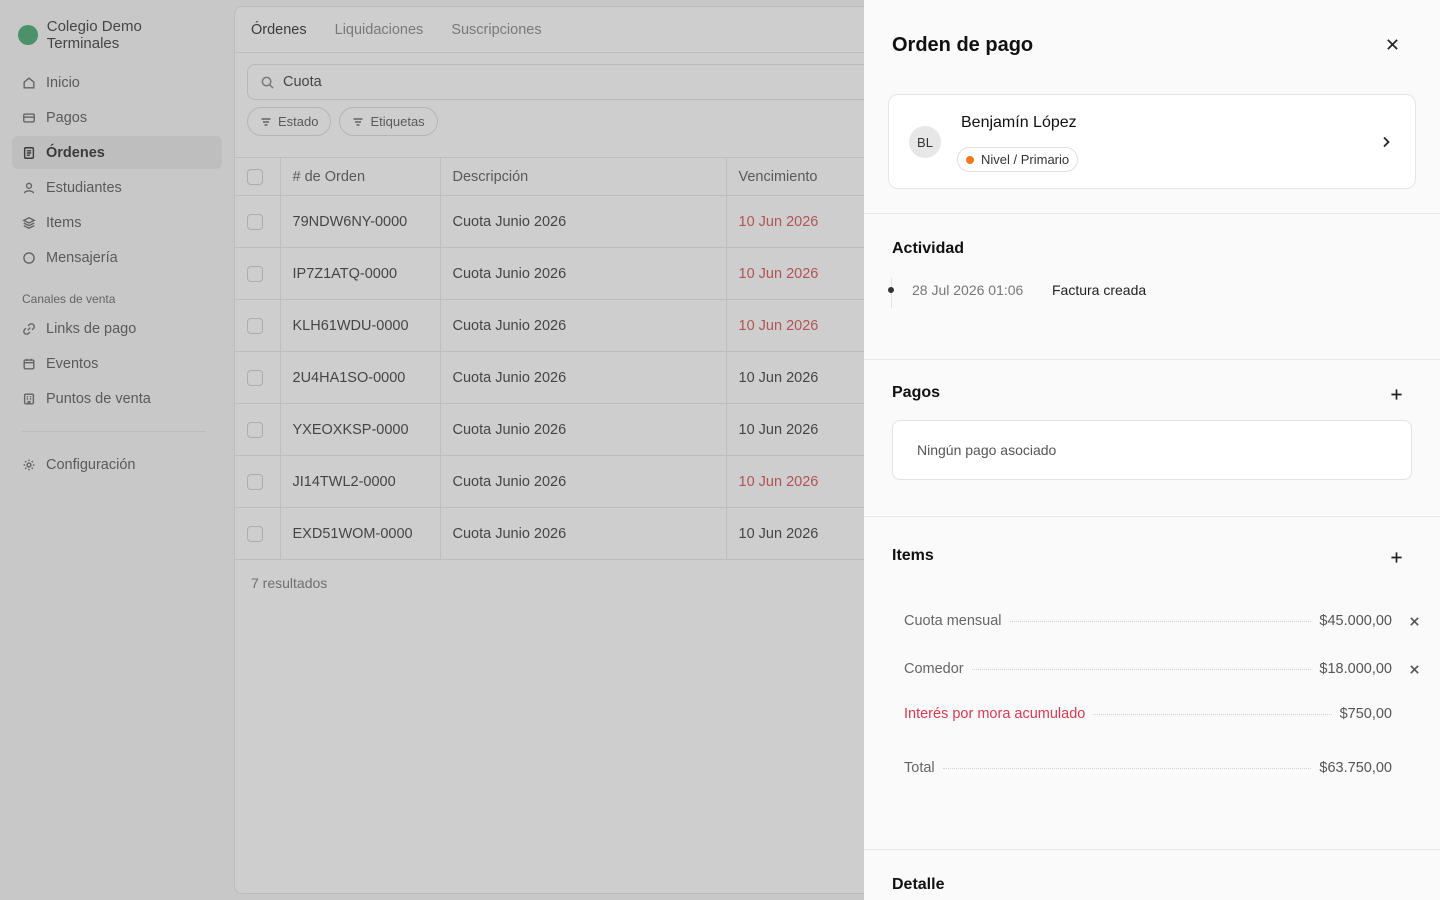  What do you see at coordinates (1365, 714) in the screenshot?
I see `item-amount: $750,00` at bounding box center [1365, 714].